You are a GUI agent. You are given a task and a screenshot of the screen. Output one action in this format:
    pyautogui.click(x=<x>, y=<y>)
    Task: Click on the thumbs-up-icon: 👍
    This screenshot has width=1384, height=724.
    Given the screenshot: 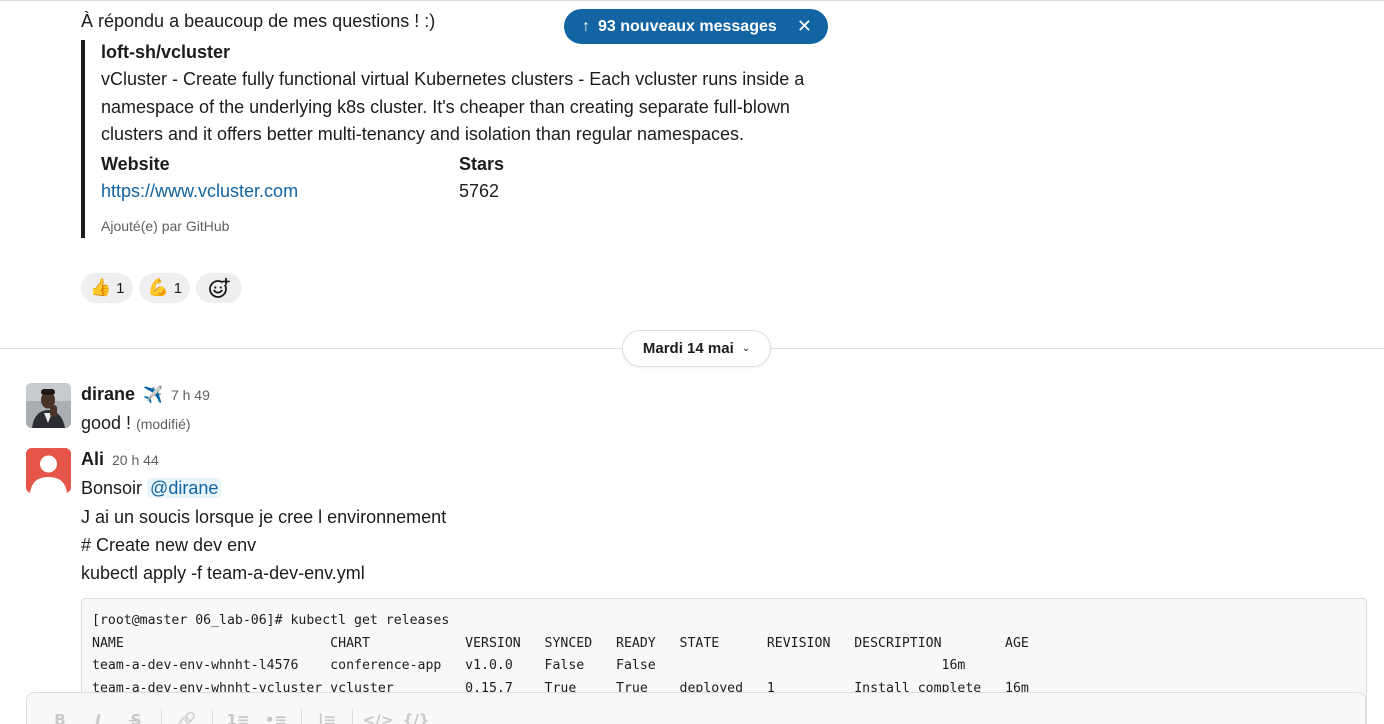 What is the action you would take?
    pyautogui.click(x=101, y=287)
    